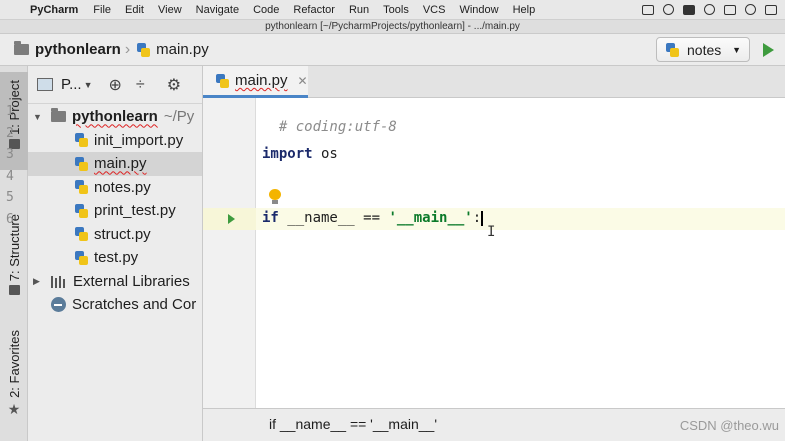 This screenshot has width=785, height=441. I want to click on menu-navigate: Navigate, so click(217, 10).